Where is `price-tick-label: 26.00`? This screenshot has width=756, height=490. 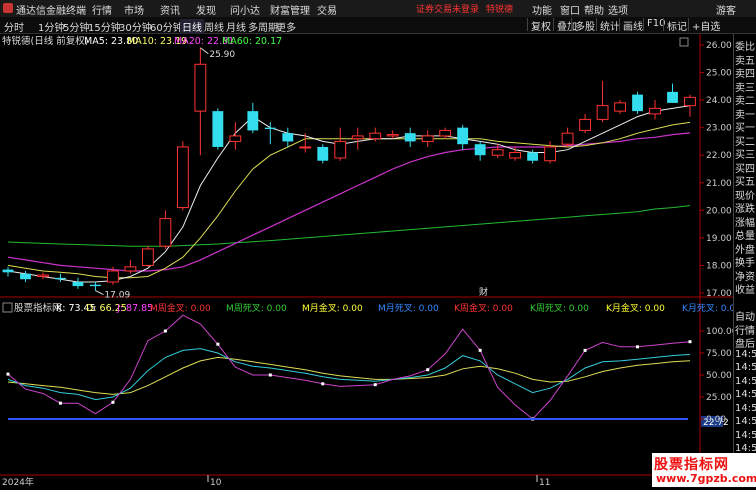 price-tick-label: 26.00 is located at coordinates (719, 46).